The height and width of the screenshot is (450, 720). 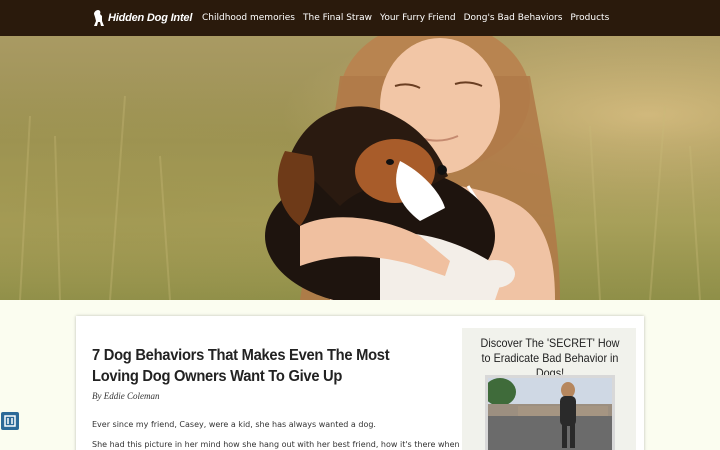 What do you see at coordinates (126, 396) in the screenshot?
I see `article-byline: By Eddie Coleman` at bounding box center [126, 396].